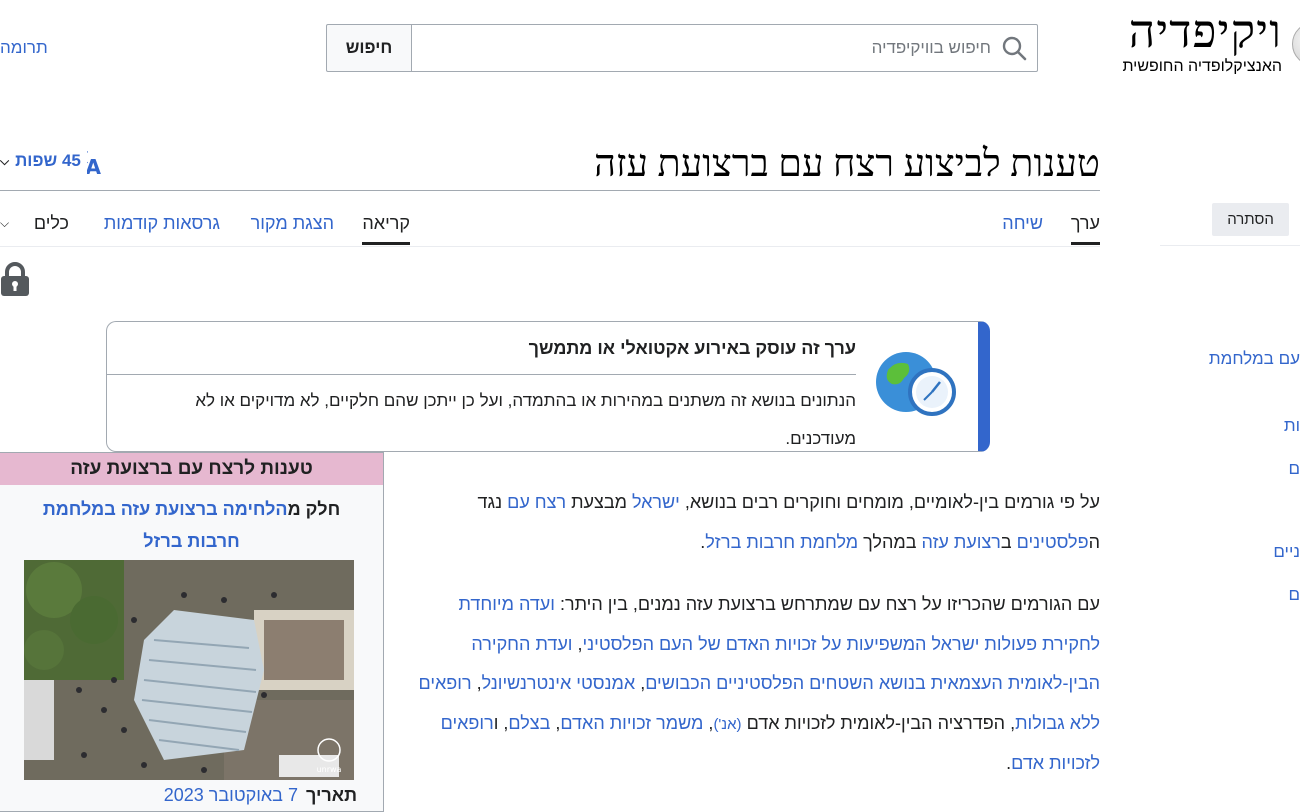  Describe the element at coordinates (1008, 541) in the screenshot. I see `text: ב` at that location.